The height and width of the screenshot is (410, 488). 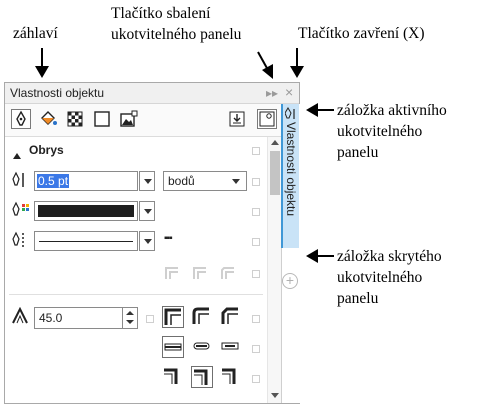 I want to click on line-cap-check, so click(x=256, y=349).